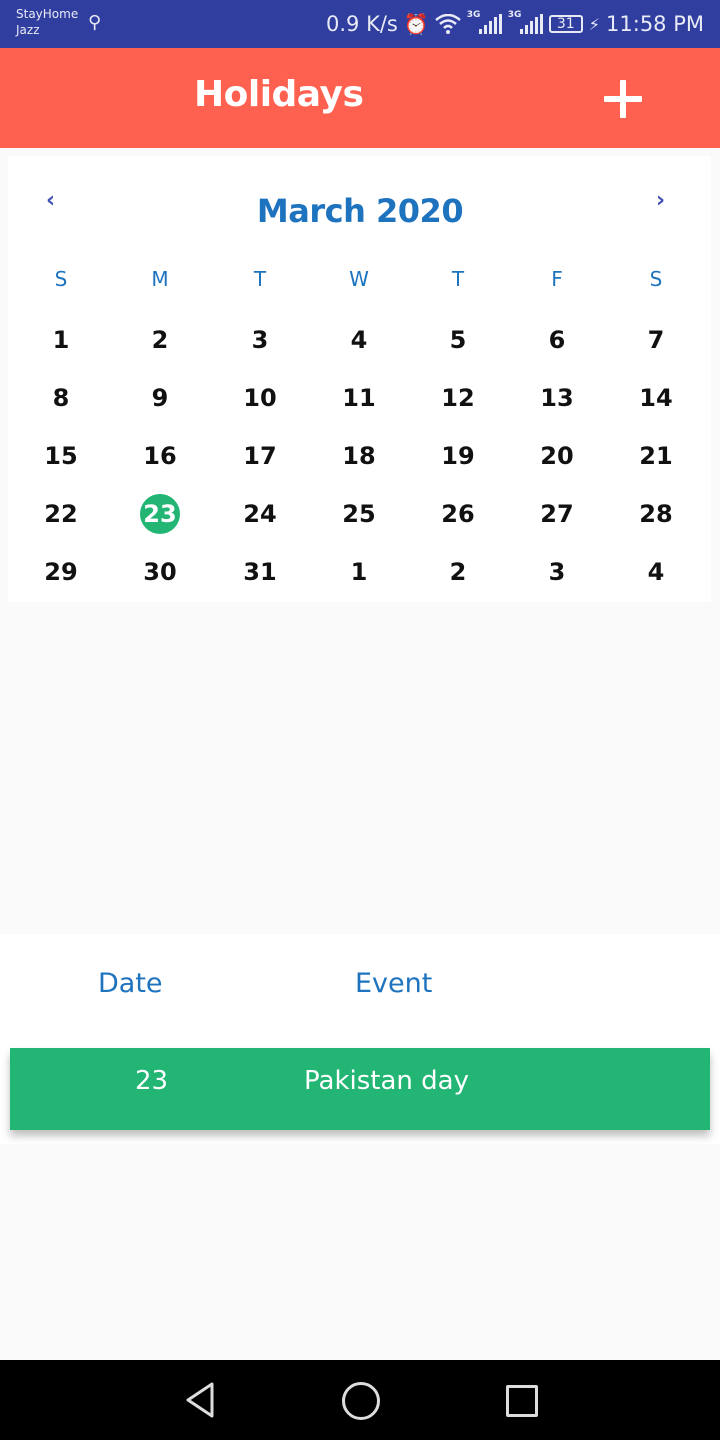  Describe the element at coordinates (279, 94) in the screenshot. I see `page-title: Holidays` at that location.